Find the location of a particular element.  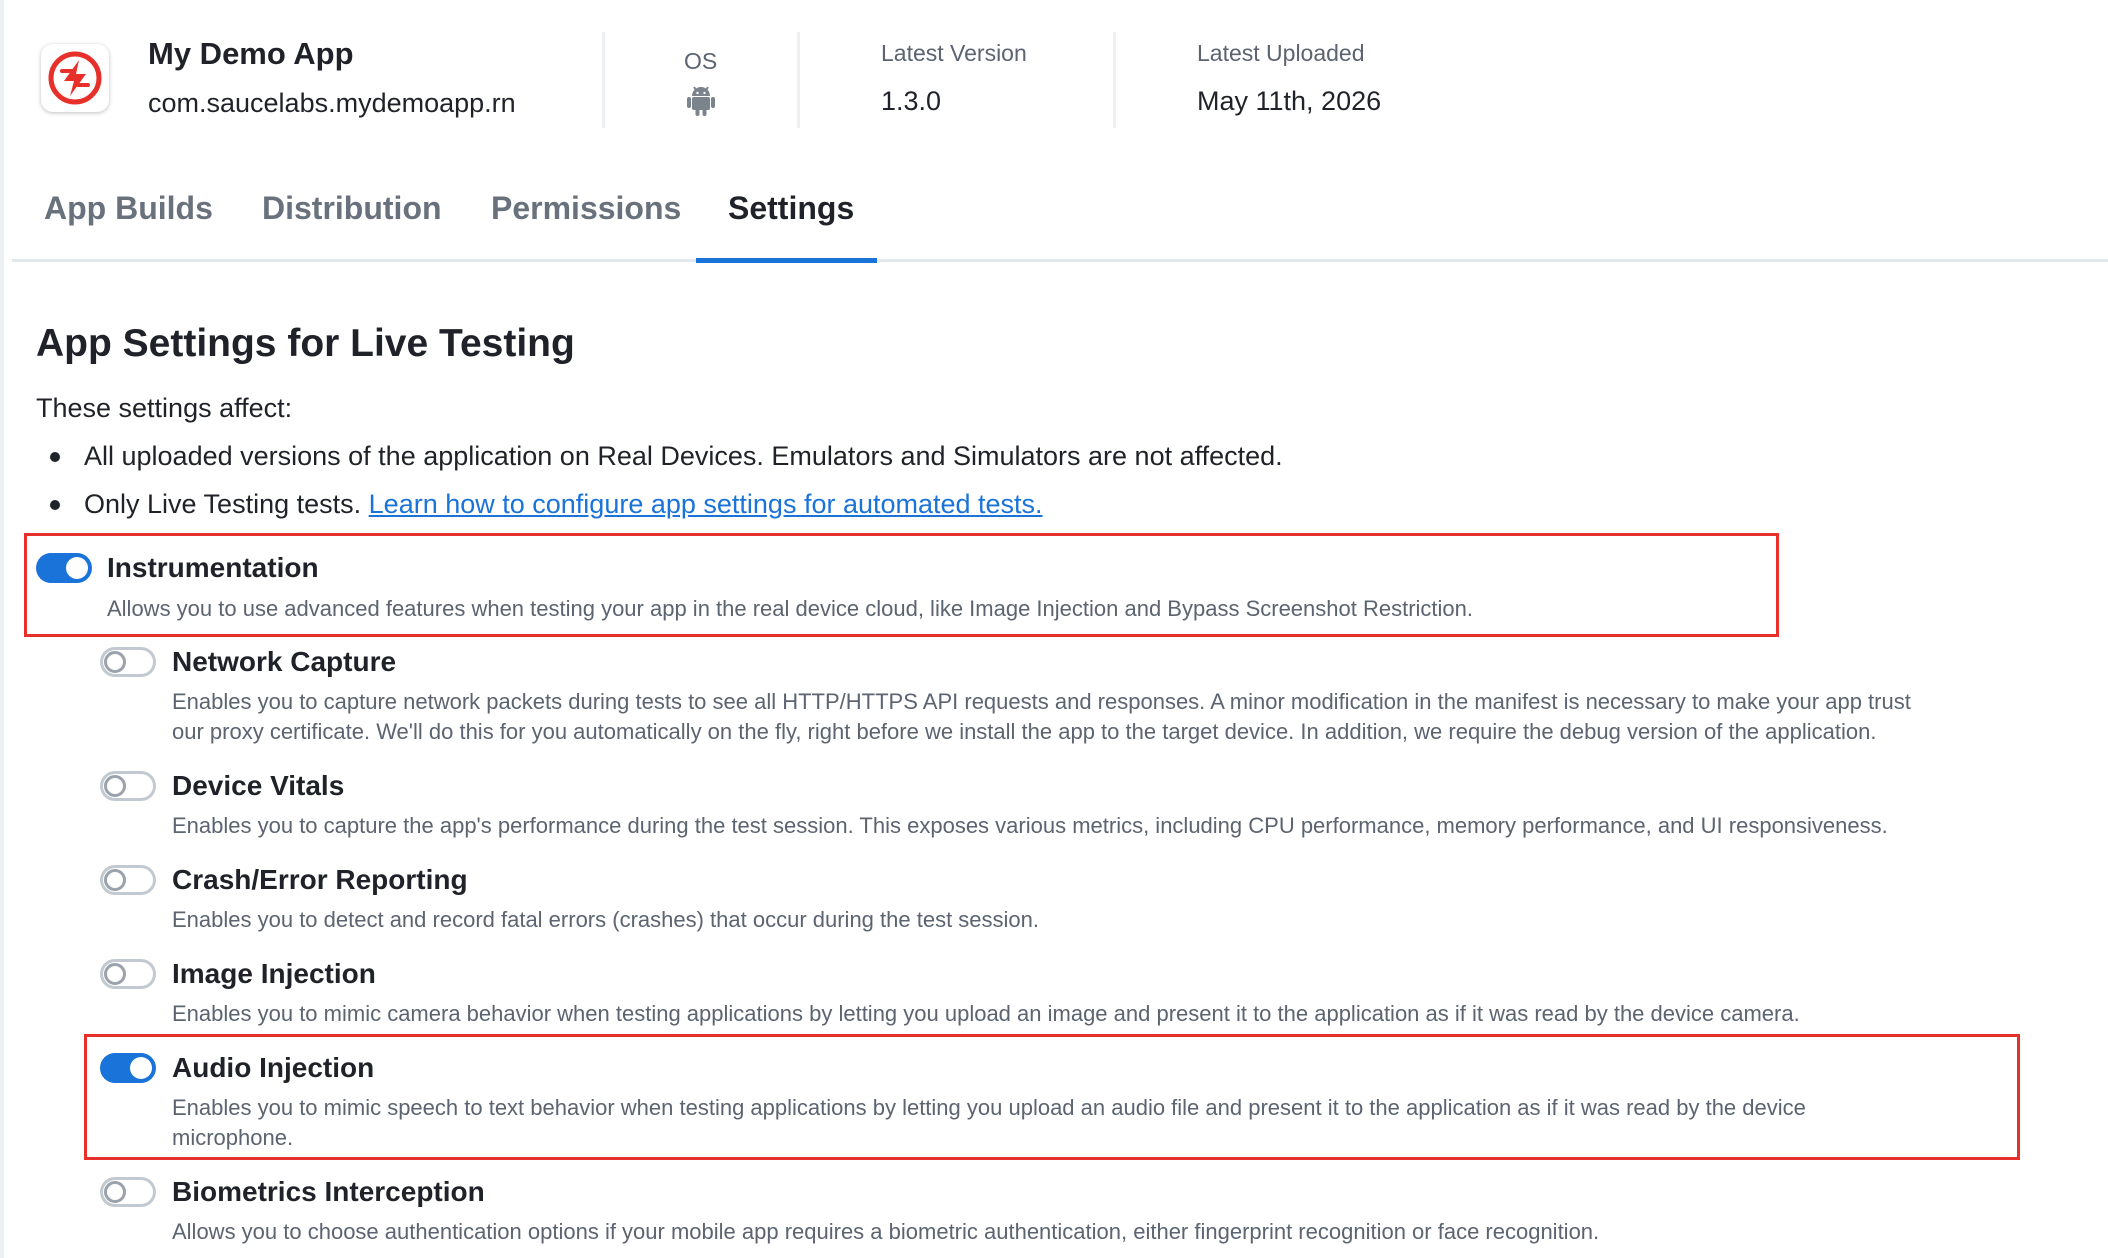

app-name: My Demo App is located at coordinates (251, 53).